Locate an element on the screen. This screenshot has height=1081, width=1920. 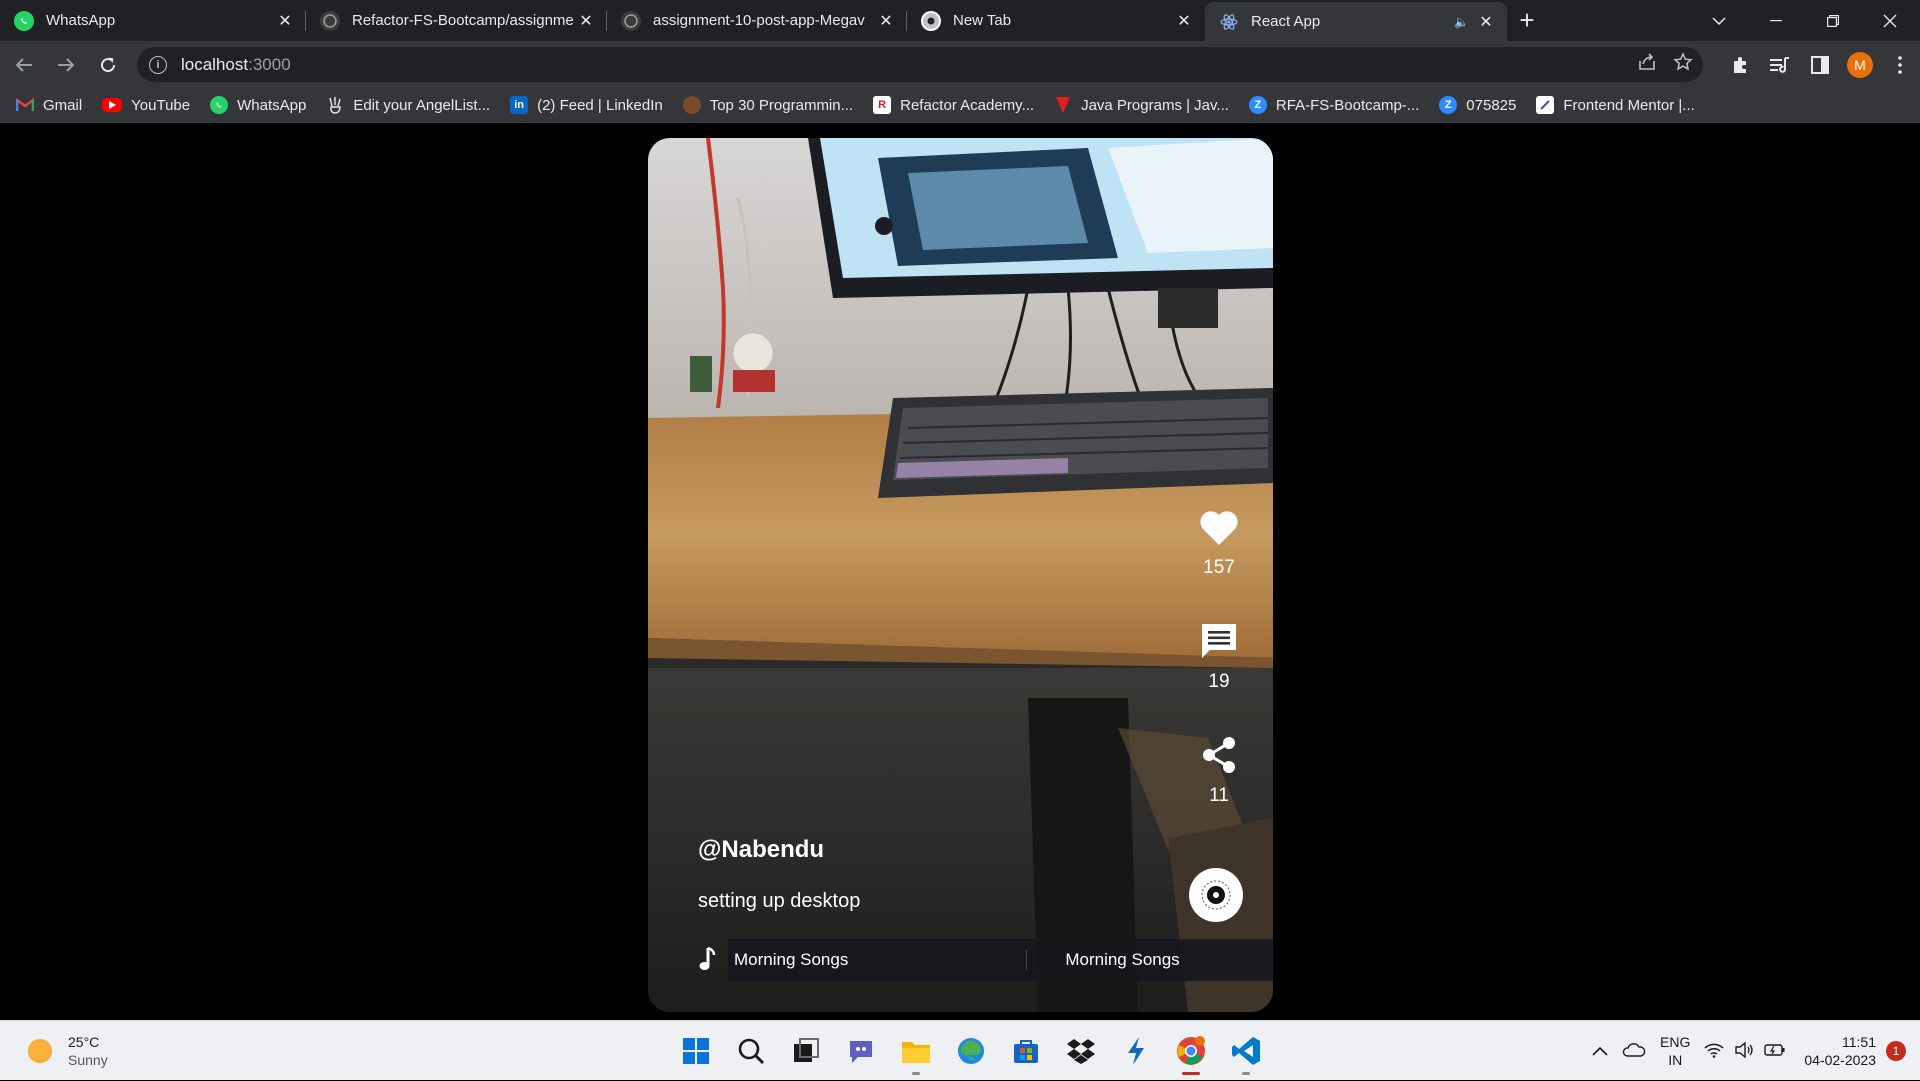
tab-refactor-repo: Refactor-FS-Bootcamp/assignme ✕ is located at coordinates (456, 20).